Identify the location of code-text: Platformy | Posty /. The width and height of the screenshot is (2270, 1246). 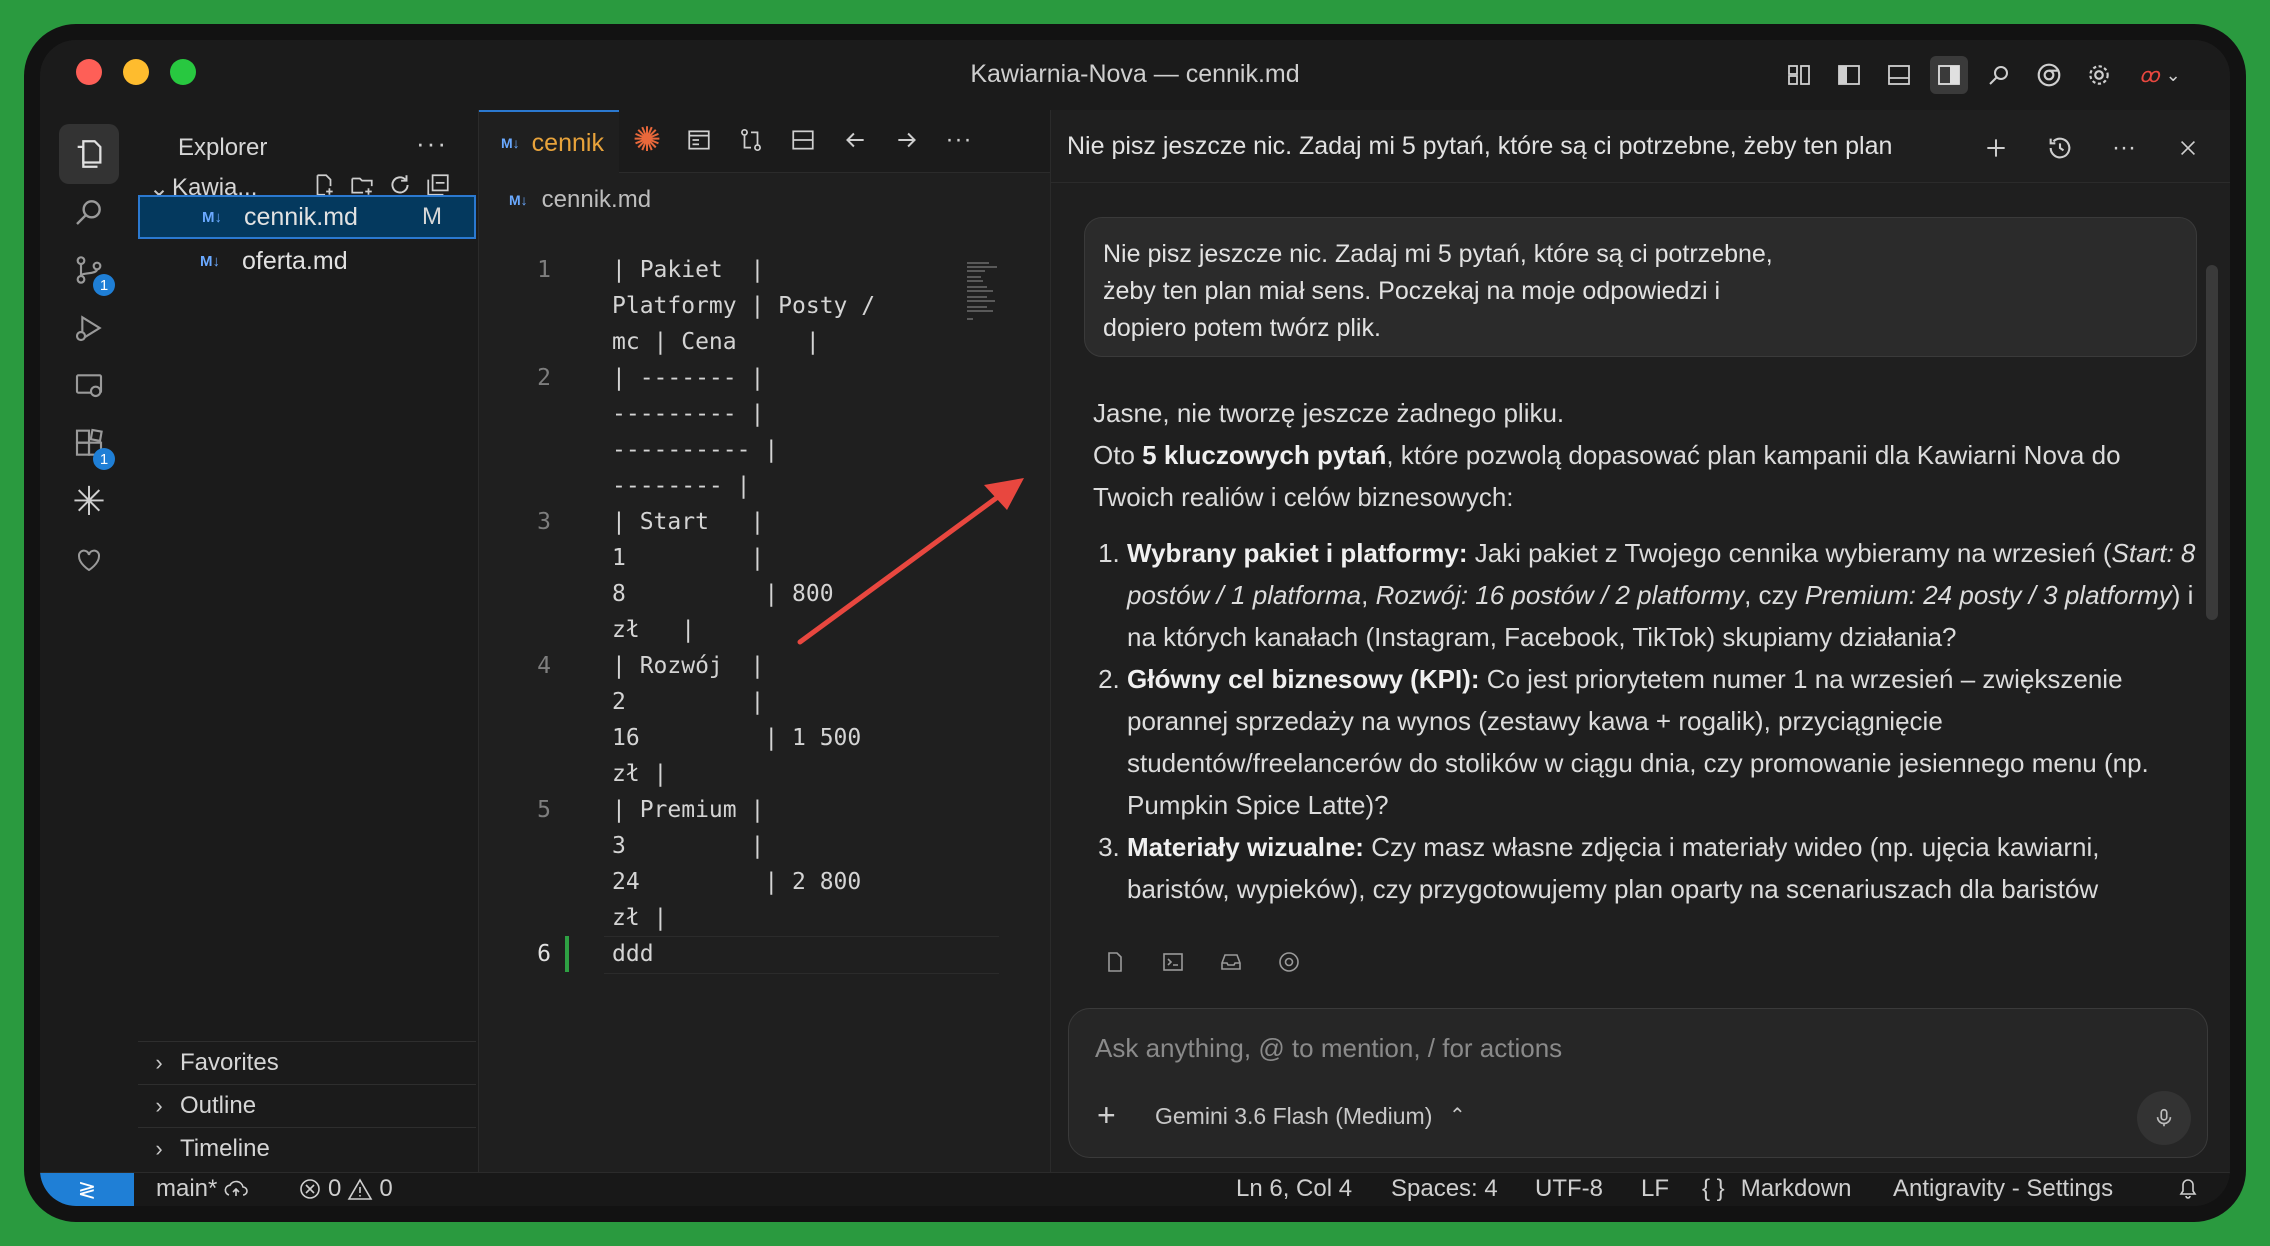
(744, 306).